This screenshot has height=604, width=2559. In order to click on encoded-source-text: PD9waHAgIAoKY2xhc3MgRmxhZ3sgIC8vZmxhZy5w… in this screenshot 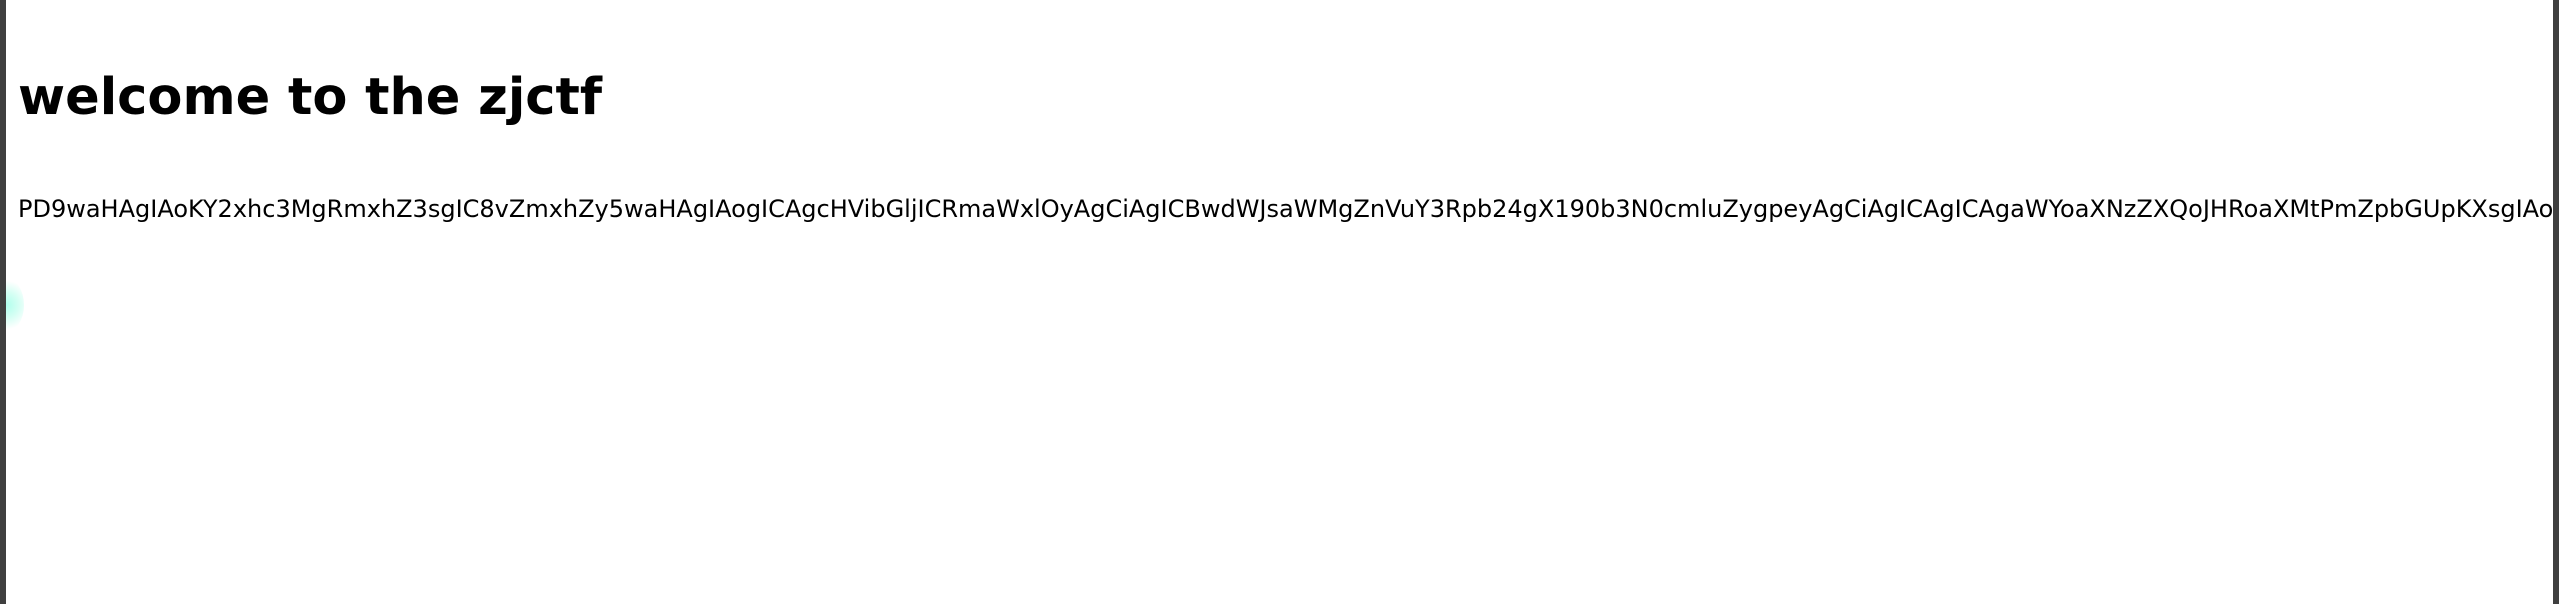, I will do `click(1285, 209)`.